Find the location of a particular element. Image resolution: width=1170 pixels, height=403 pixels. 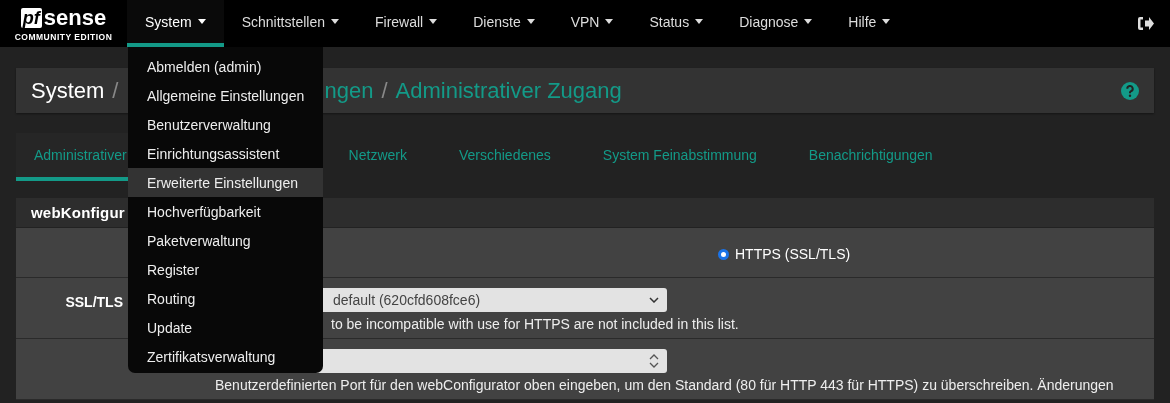

nav-item: Status is located at coordinates (676, 23).